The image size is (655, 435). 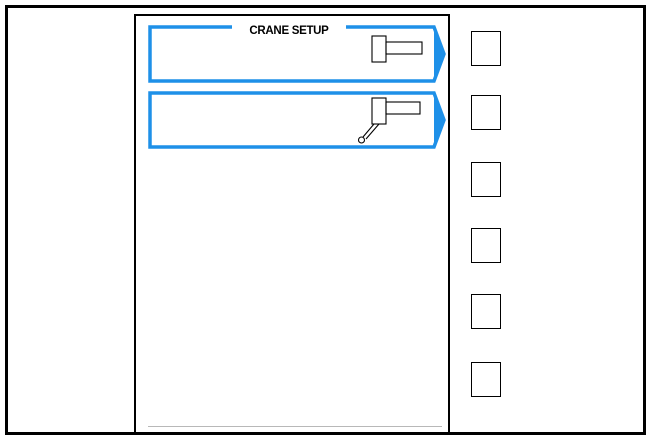 What do you see at coordinates (486, 179) in the screenshot?
I see `soft-key-3-button` at bounding box center [486, 179].